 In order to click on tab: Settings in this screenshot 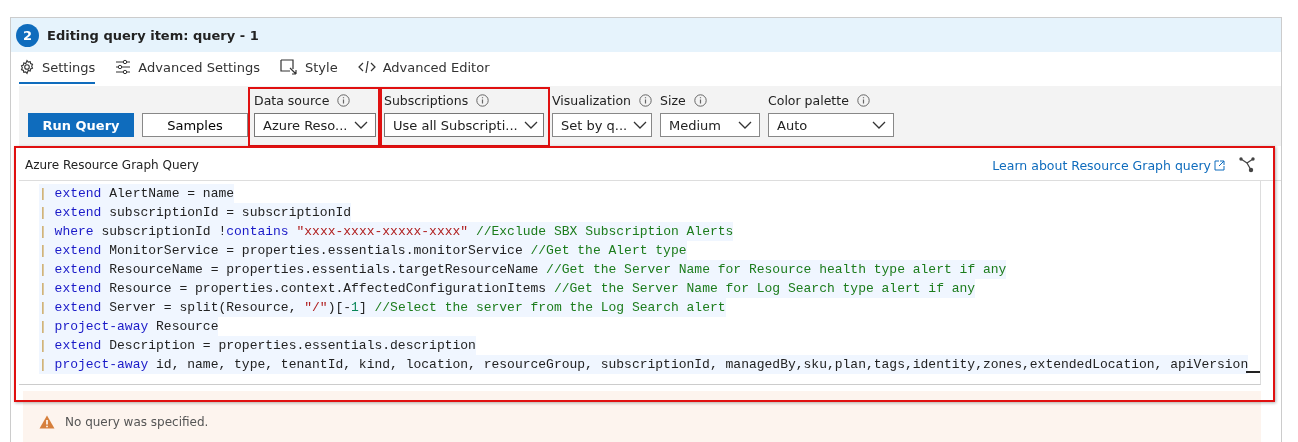, I will do `click(57, 71)`.